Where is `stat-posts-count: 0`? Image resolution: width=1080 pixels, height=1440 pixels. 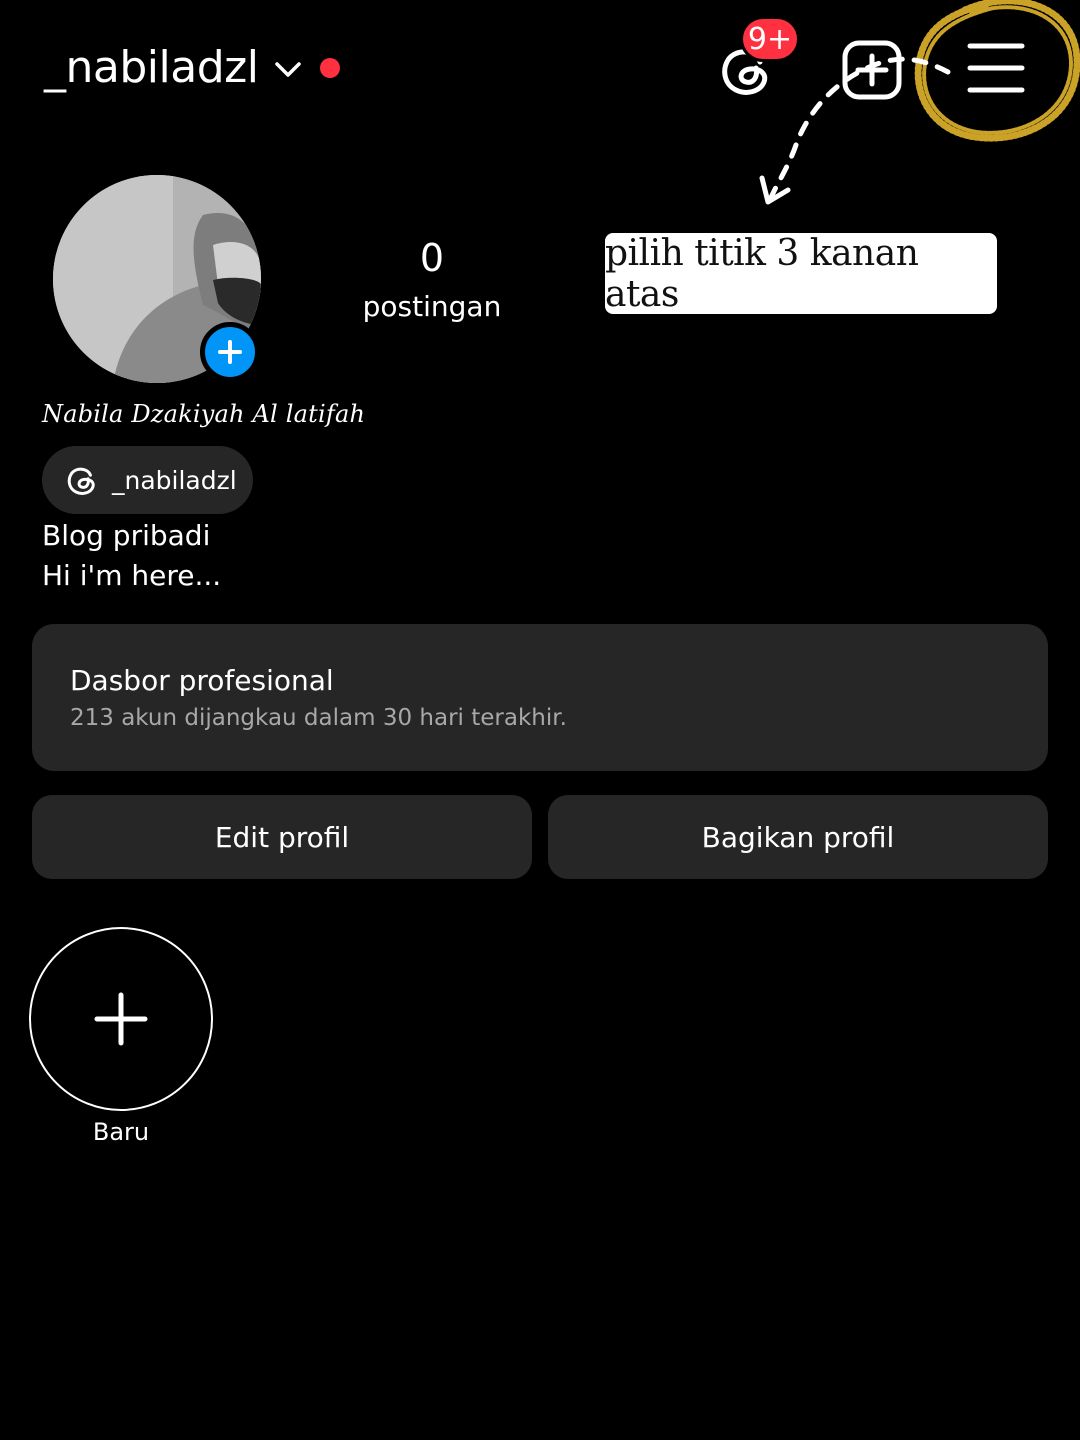
stat-posts-count: 0 is located at coordinates (432, 258).